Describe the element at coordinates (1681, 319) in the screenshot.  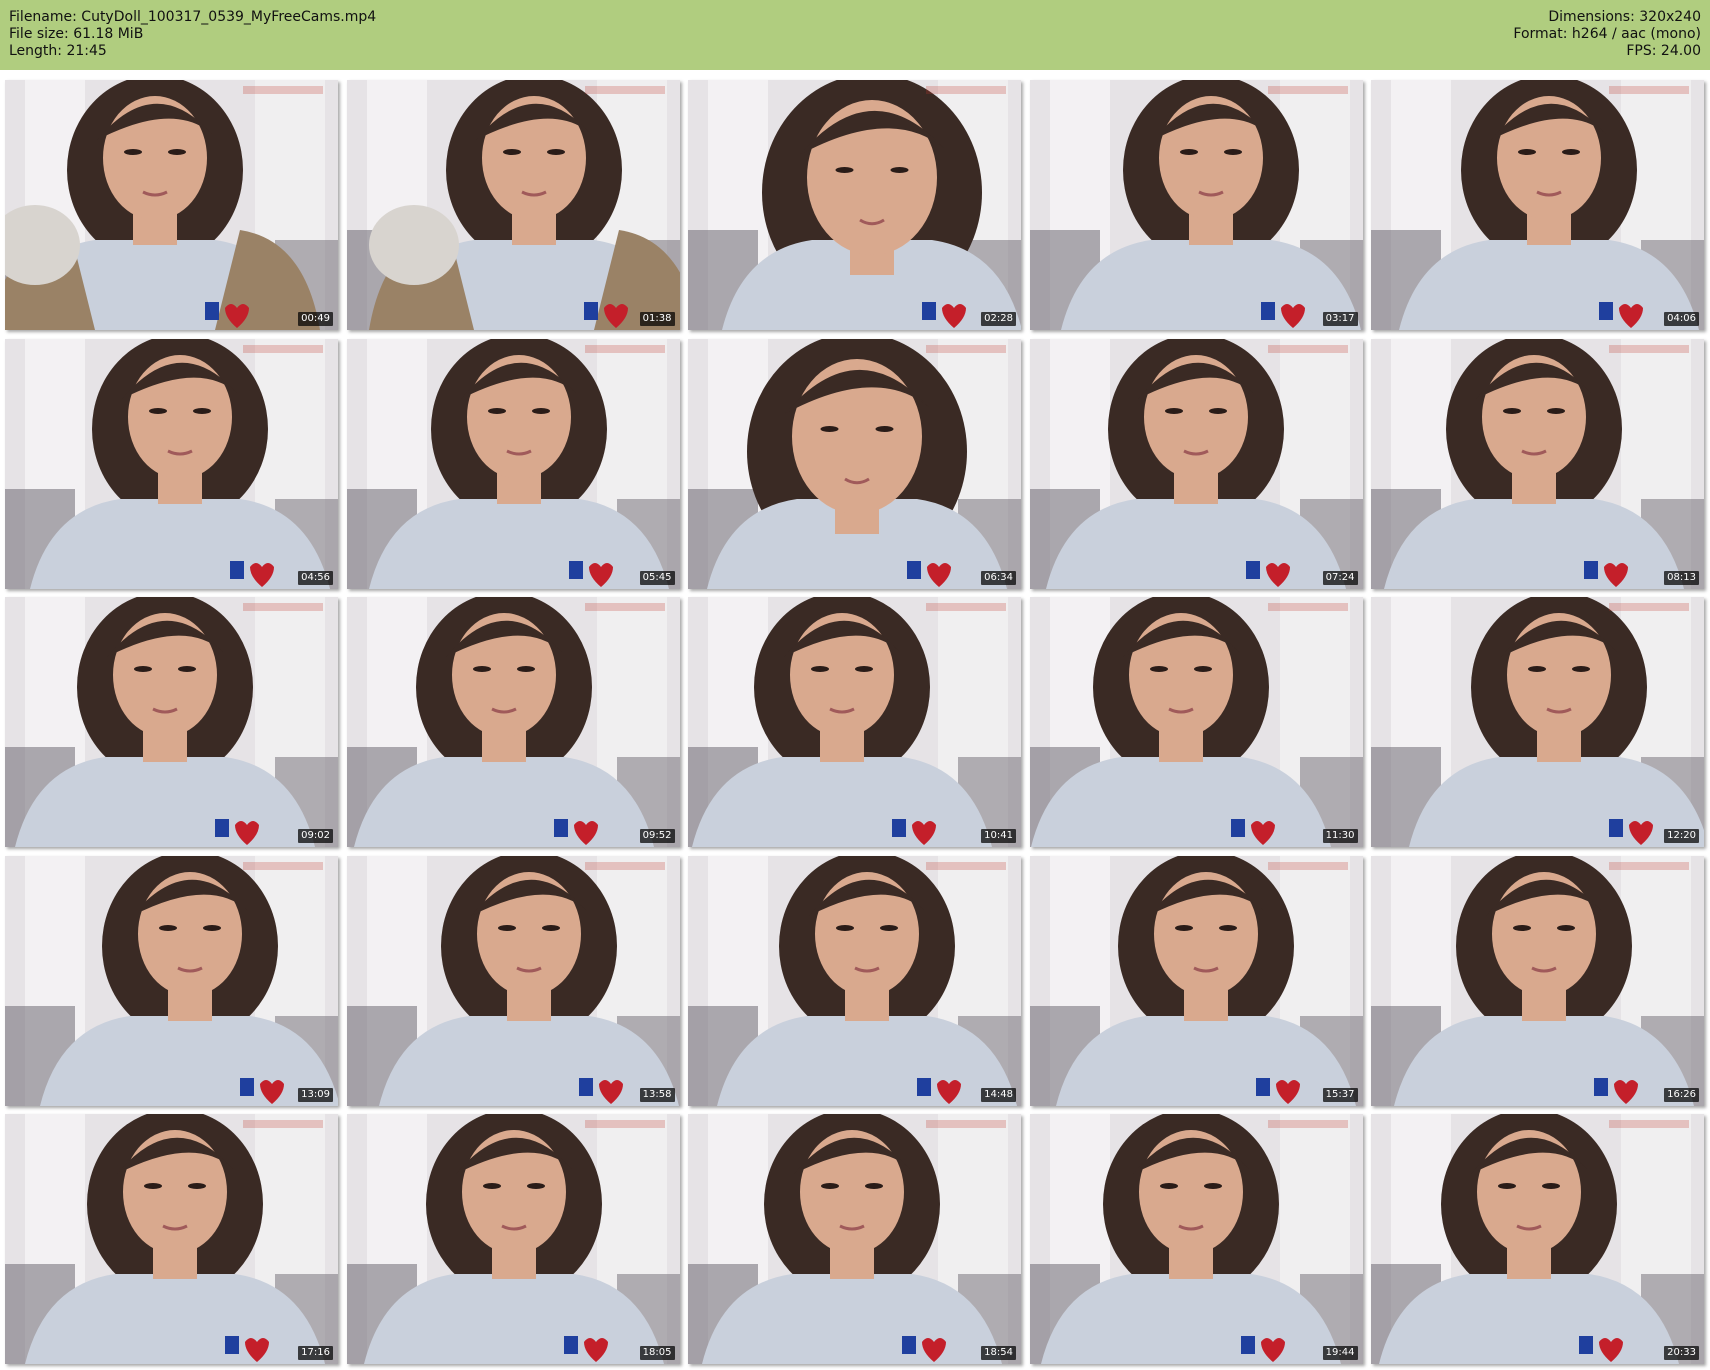
I see `frame-timestamp: 04:06` at that location.